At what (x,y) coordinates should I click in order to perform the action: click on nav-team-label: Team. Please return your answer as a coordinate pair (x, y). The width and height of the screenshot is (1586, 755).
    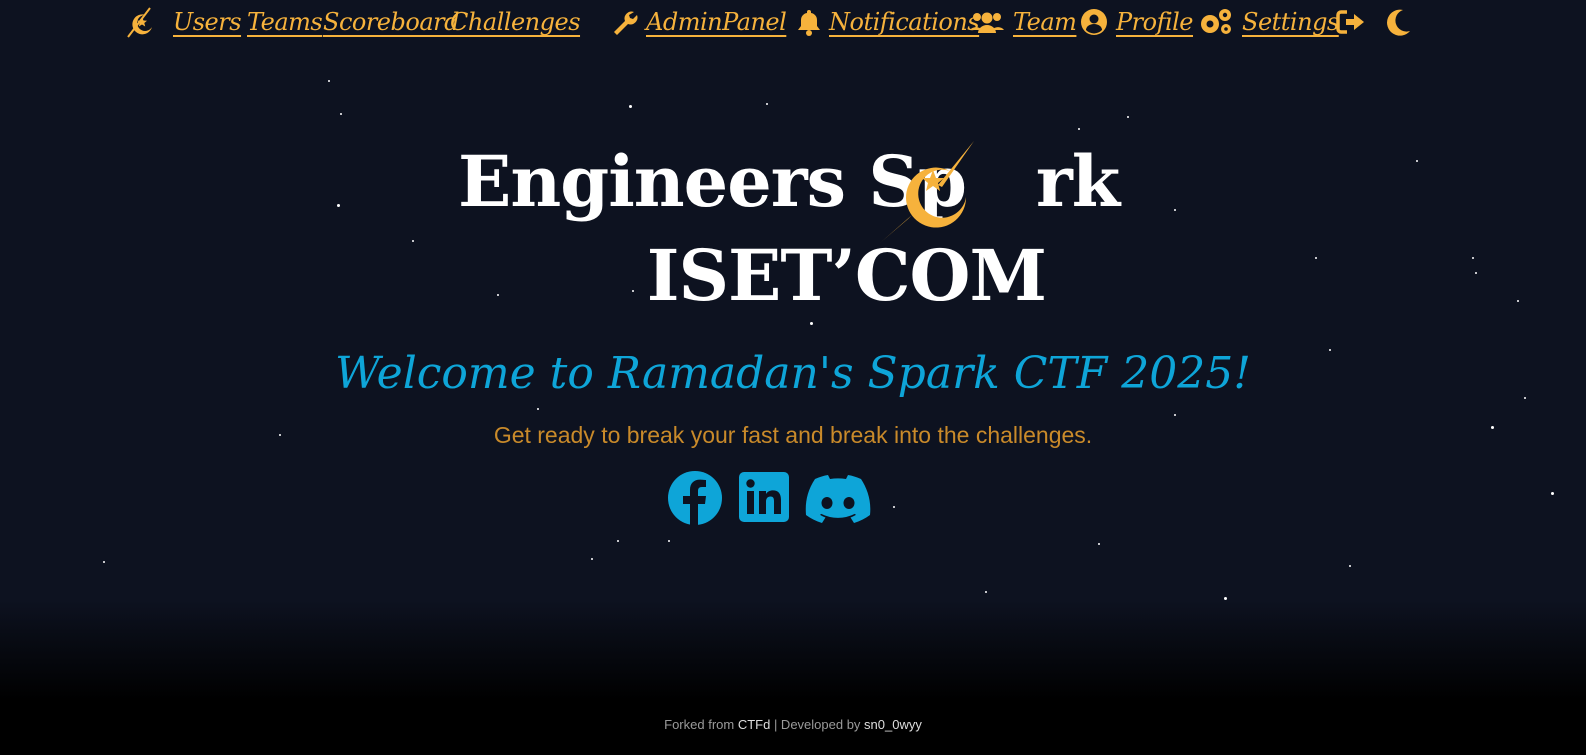
    Looking at the image, I should click on (1045, 22).